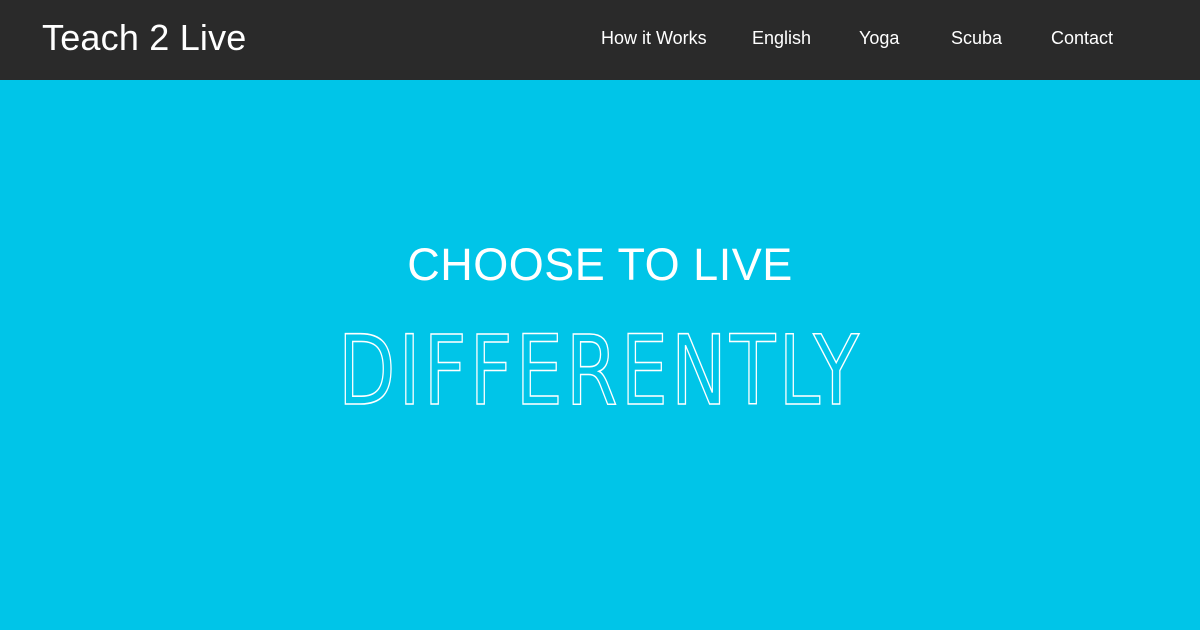 The width and height of the screenshot is (1200, 630). I want to click on hero-headline-outline: DIFFERENTLY, so click(599, 364).